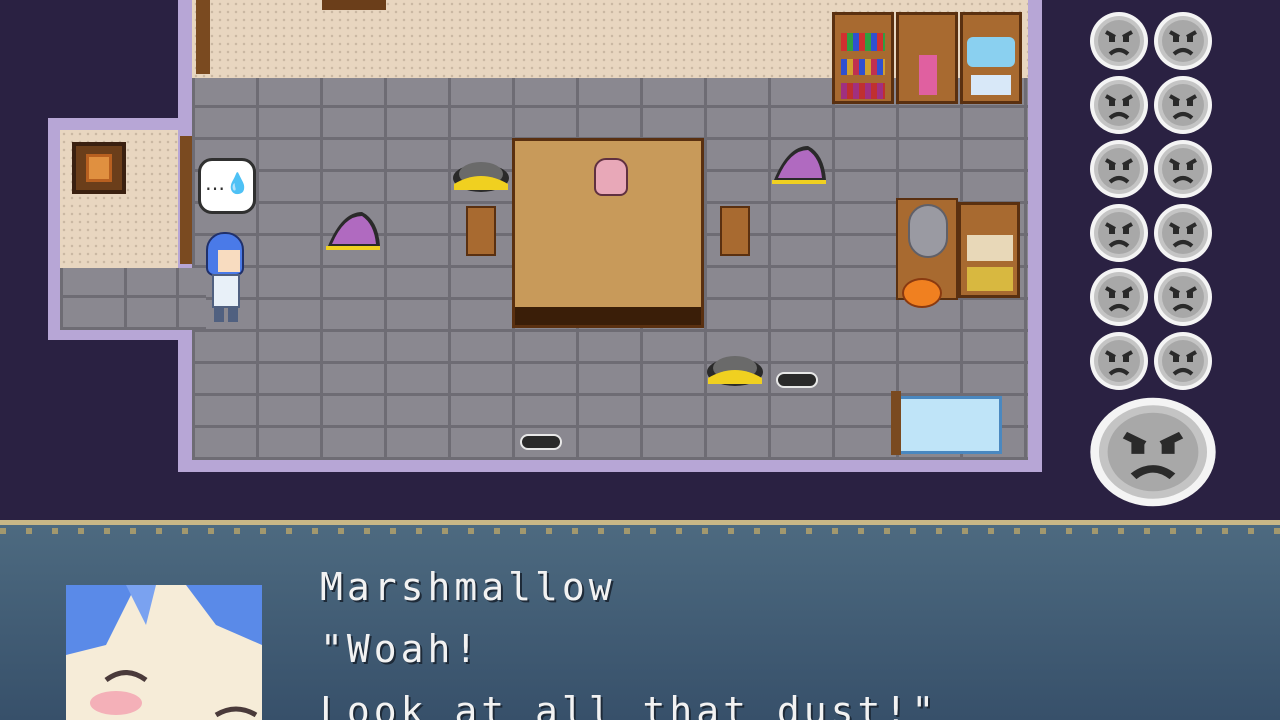 The image size is (1280, 720). I want to click on player-character, so click(225, 278).